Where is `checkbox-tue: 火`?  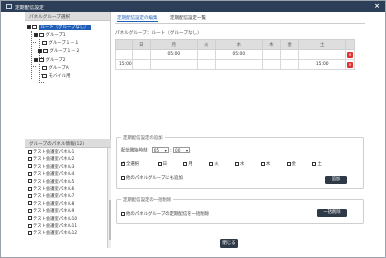 checkbox-tue: 火 is located at coordinates (214, 164).